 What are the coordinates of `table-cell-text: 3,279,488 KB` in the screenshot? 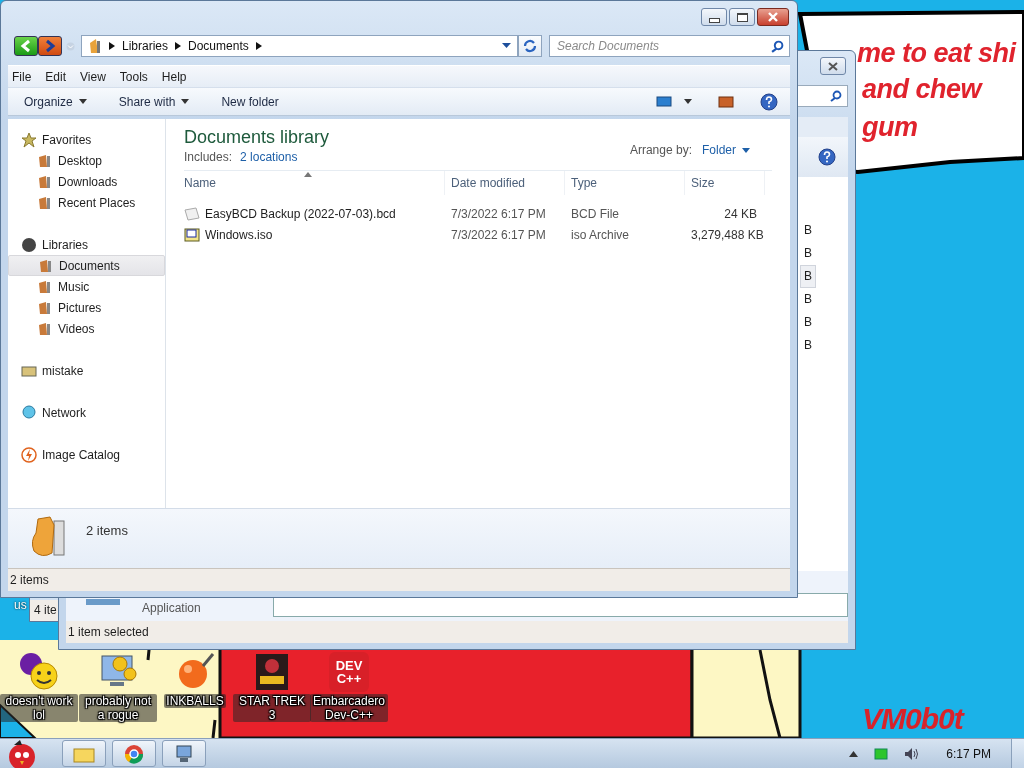 It's located at (727, 234).